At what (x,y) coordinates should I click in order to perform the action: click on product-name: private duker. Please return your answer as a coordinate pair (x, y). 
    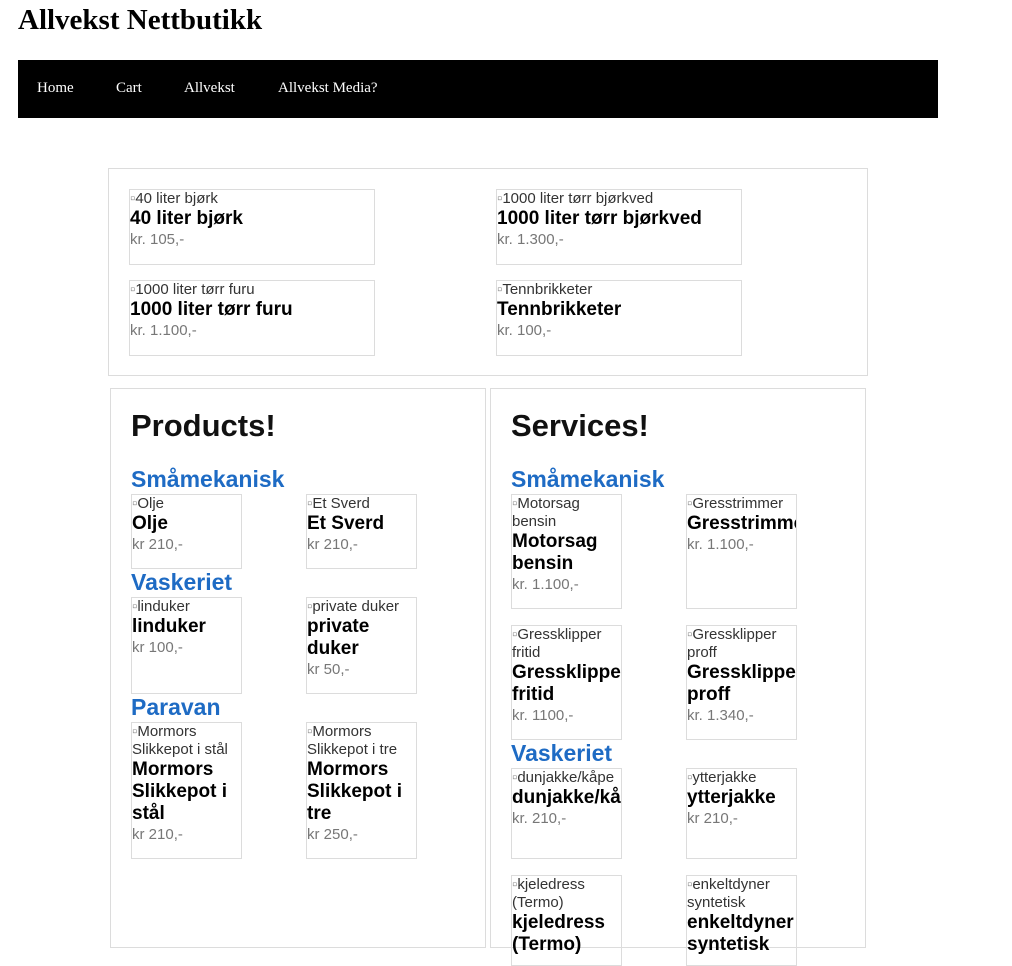
    Looking at the image, I should click on (361, 638).